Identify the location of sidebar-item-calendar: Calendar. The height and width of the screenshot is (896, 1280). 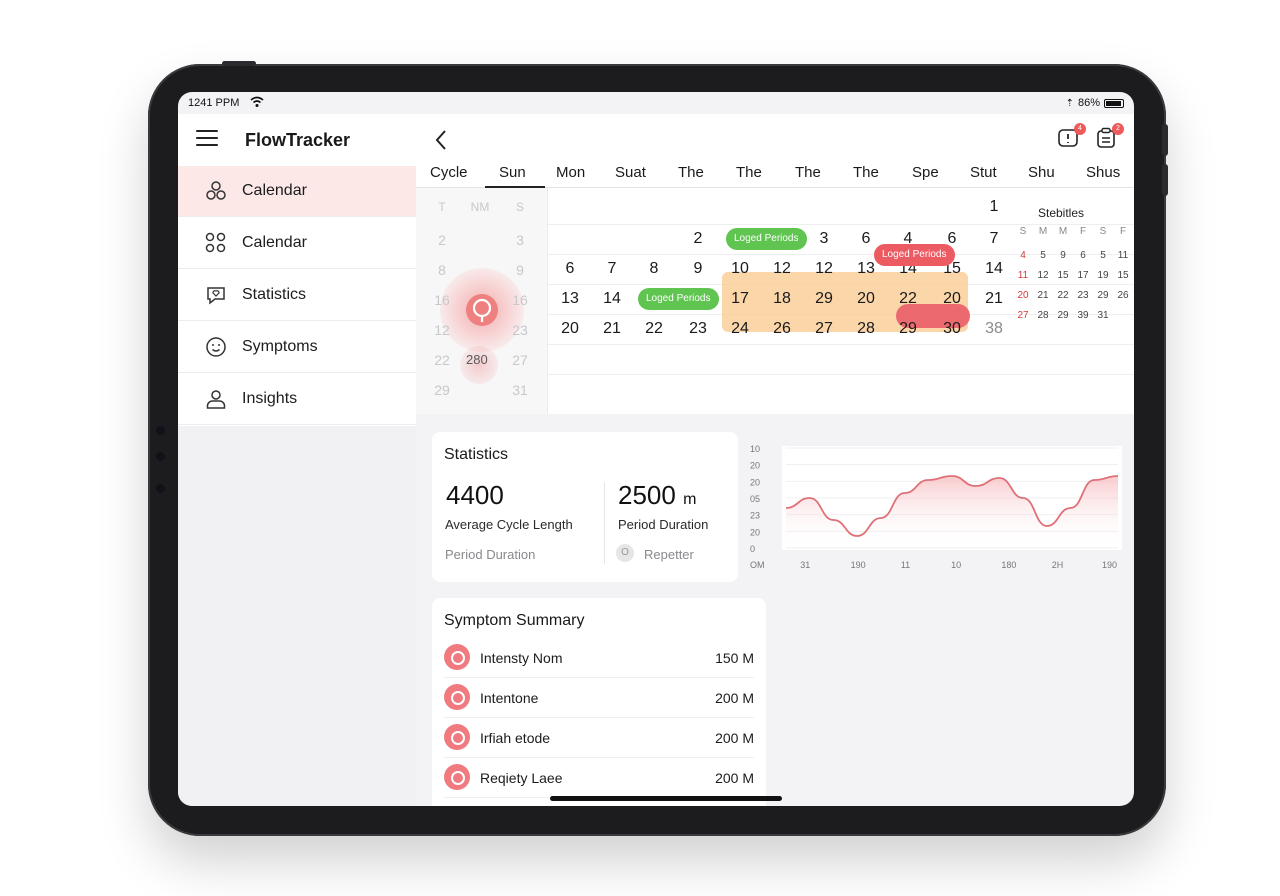
(297, 191).